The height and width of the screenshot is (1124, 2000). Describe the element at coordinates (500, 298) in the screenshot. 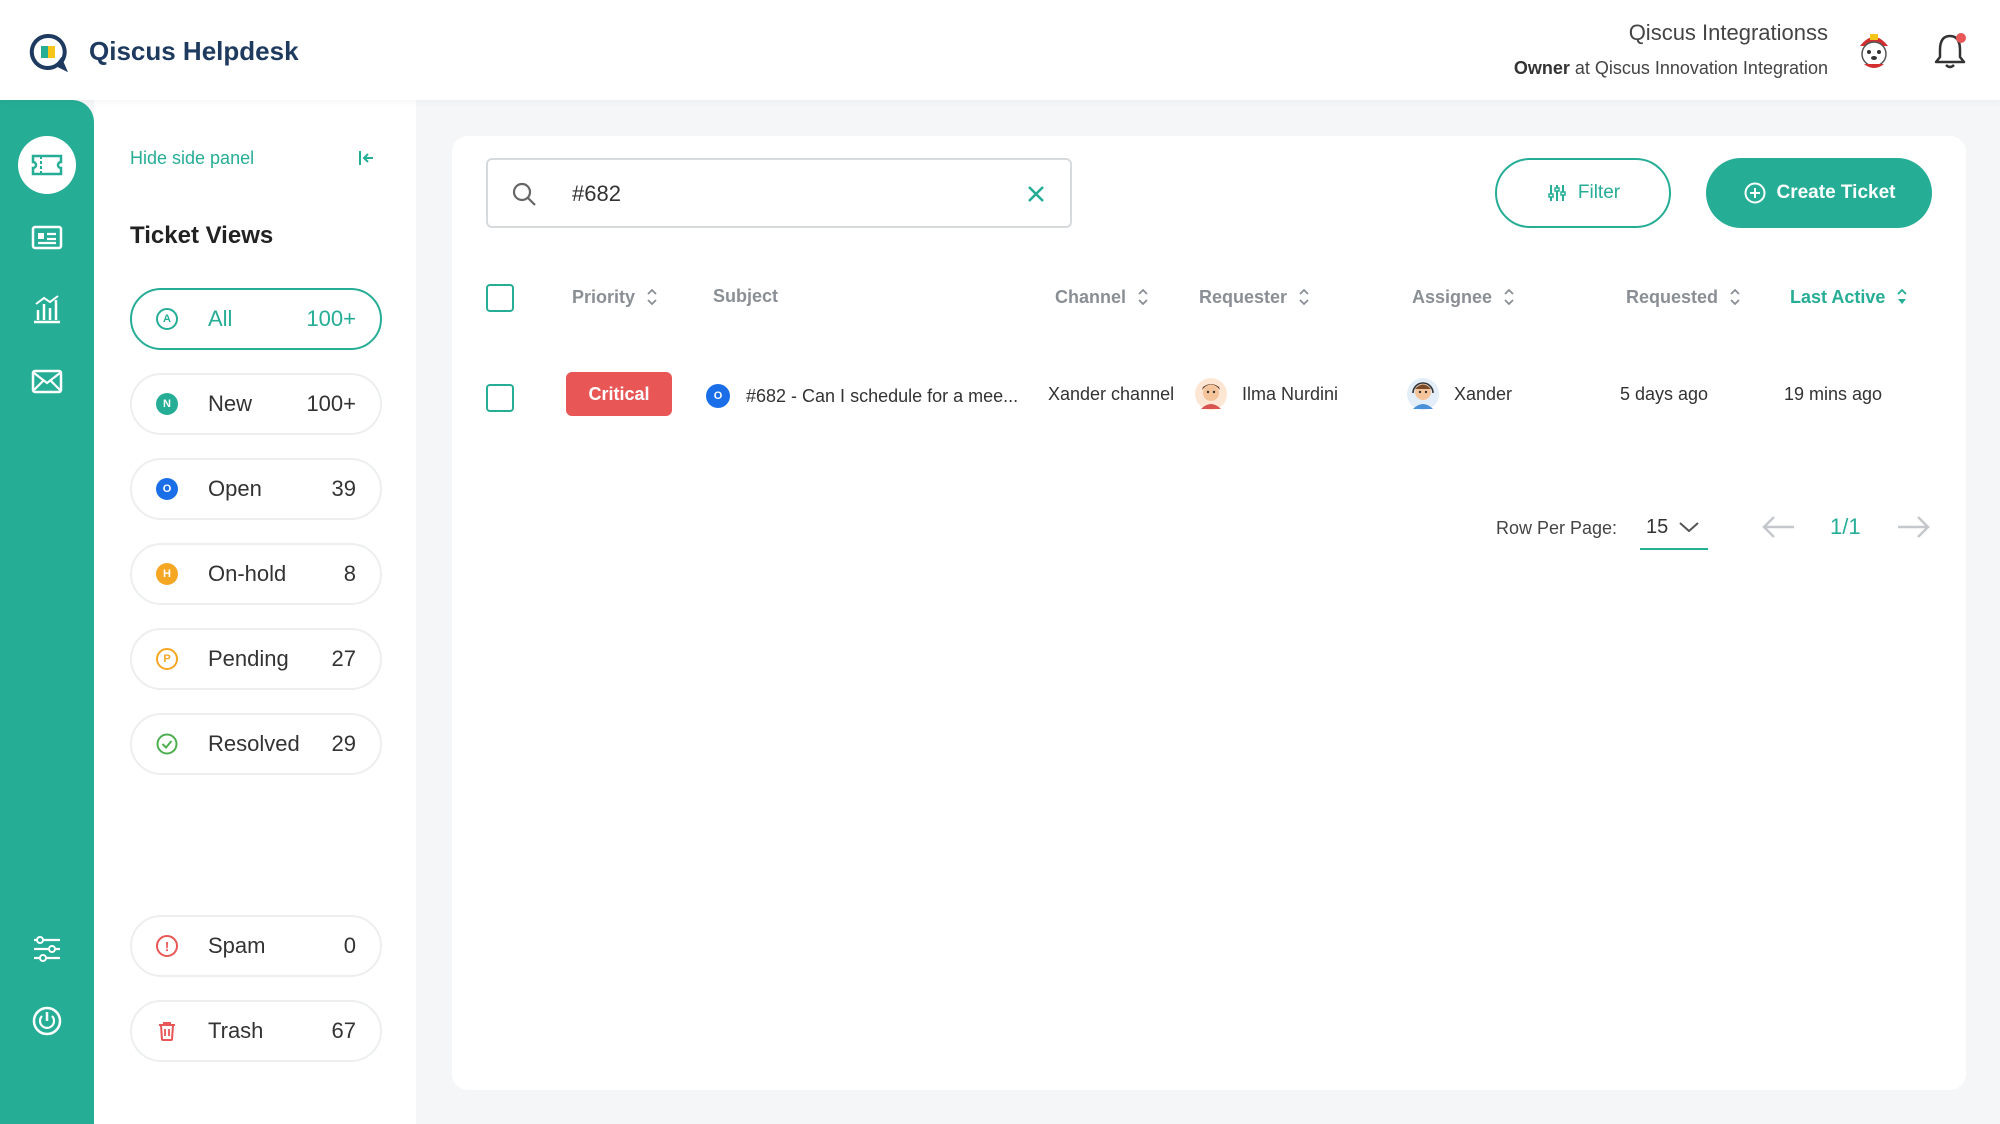

I see `select-all-checkbox` at that location.